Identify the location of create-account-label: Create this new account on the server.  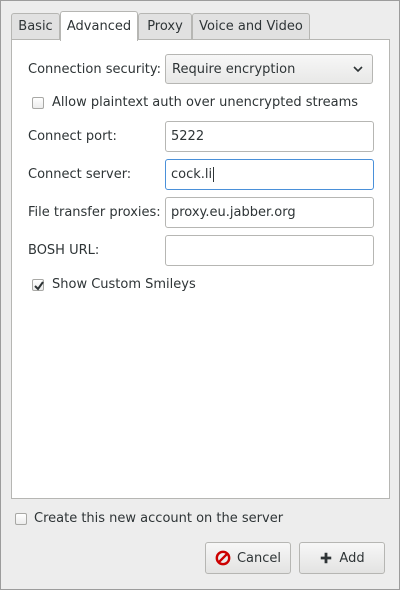
(159, 518).